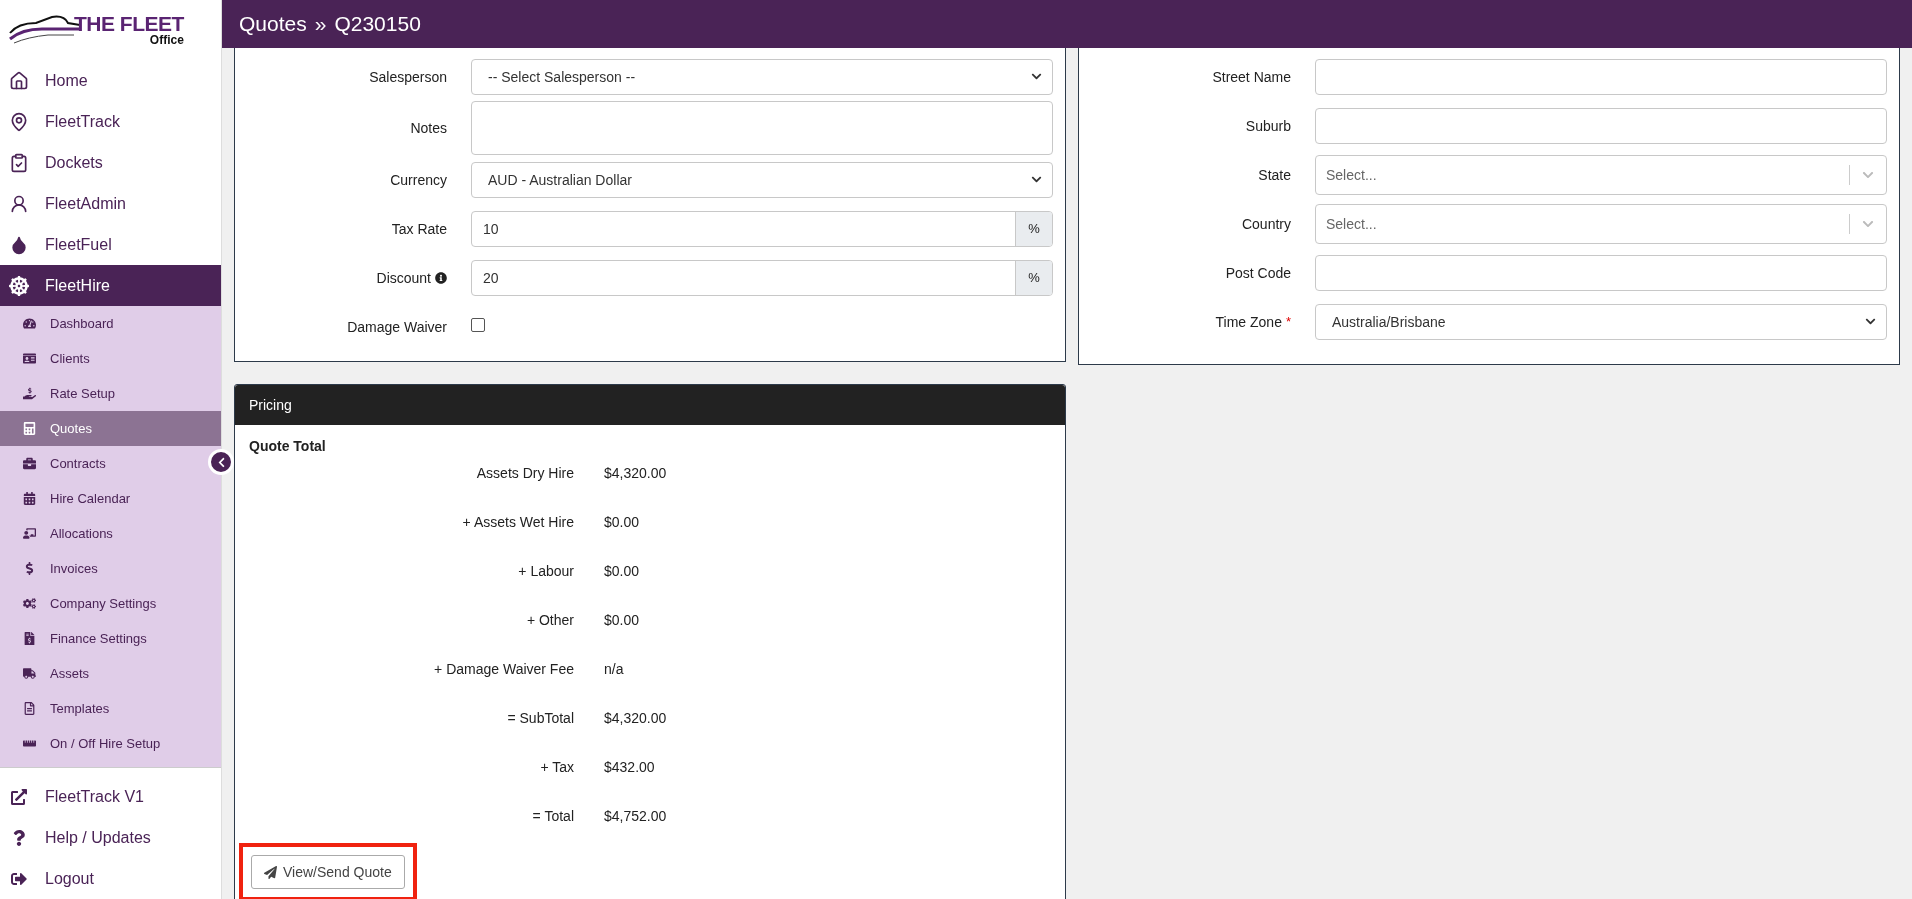  What do you see at coordinates (545, 570) in the screenshot?
I see `price-label: + Labour` at bounding box center [545, 570].